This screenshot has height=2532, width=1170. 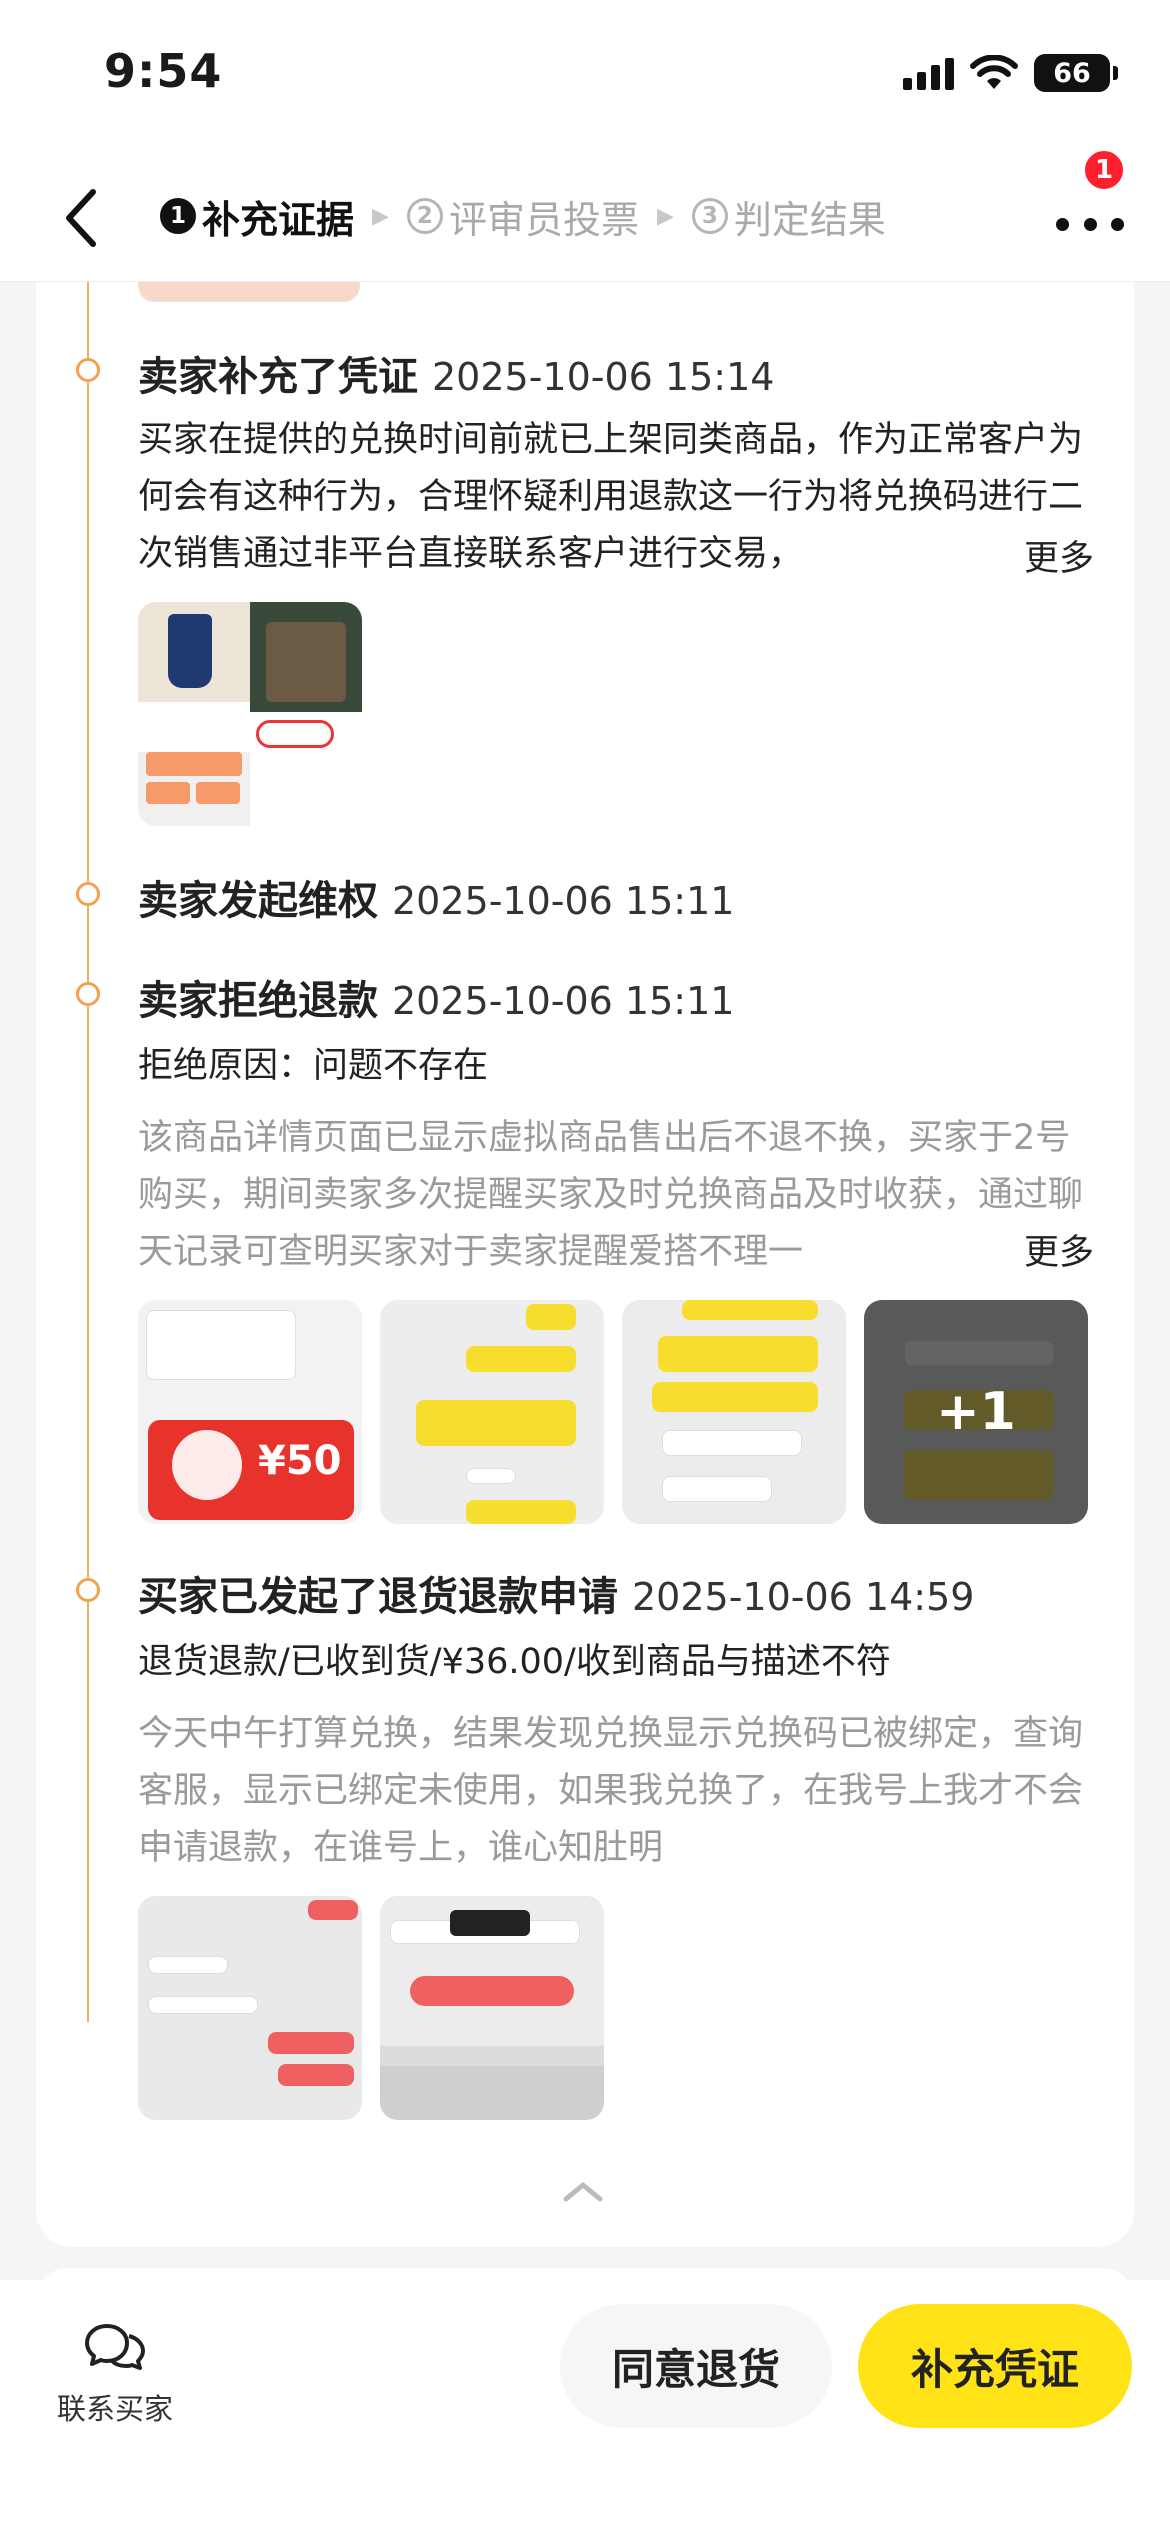 I want to click on step-verdict: 3 判定结果, so click(x=788, y=216).